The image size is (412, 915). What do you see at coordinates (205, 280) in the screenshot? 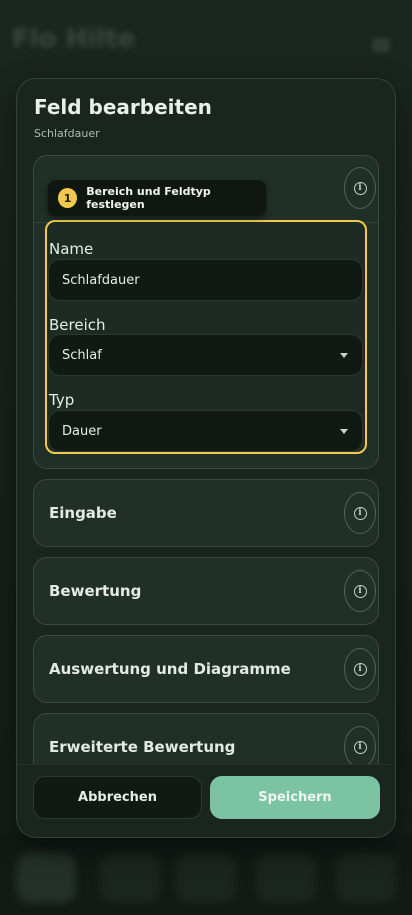
I see `name-input: Schlafdauer` at bounding box center [205, 280].